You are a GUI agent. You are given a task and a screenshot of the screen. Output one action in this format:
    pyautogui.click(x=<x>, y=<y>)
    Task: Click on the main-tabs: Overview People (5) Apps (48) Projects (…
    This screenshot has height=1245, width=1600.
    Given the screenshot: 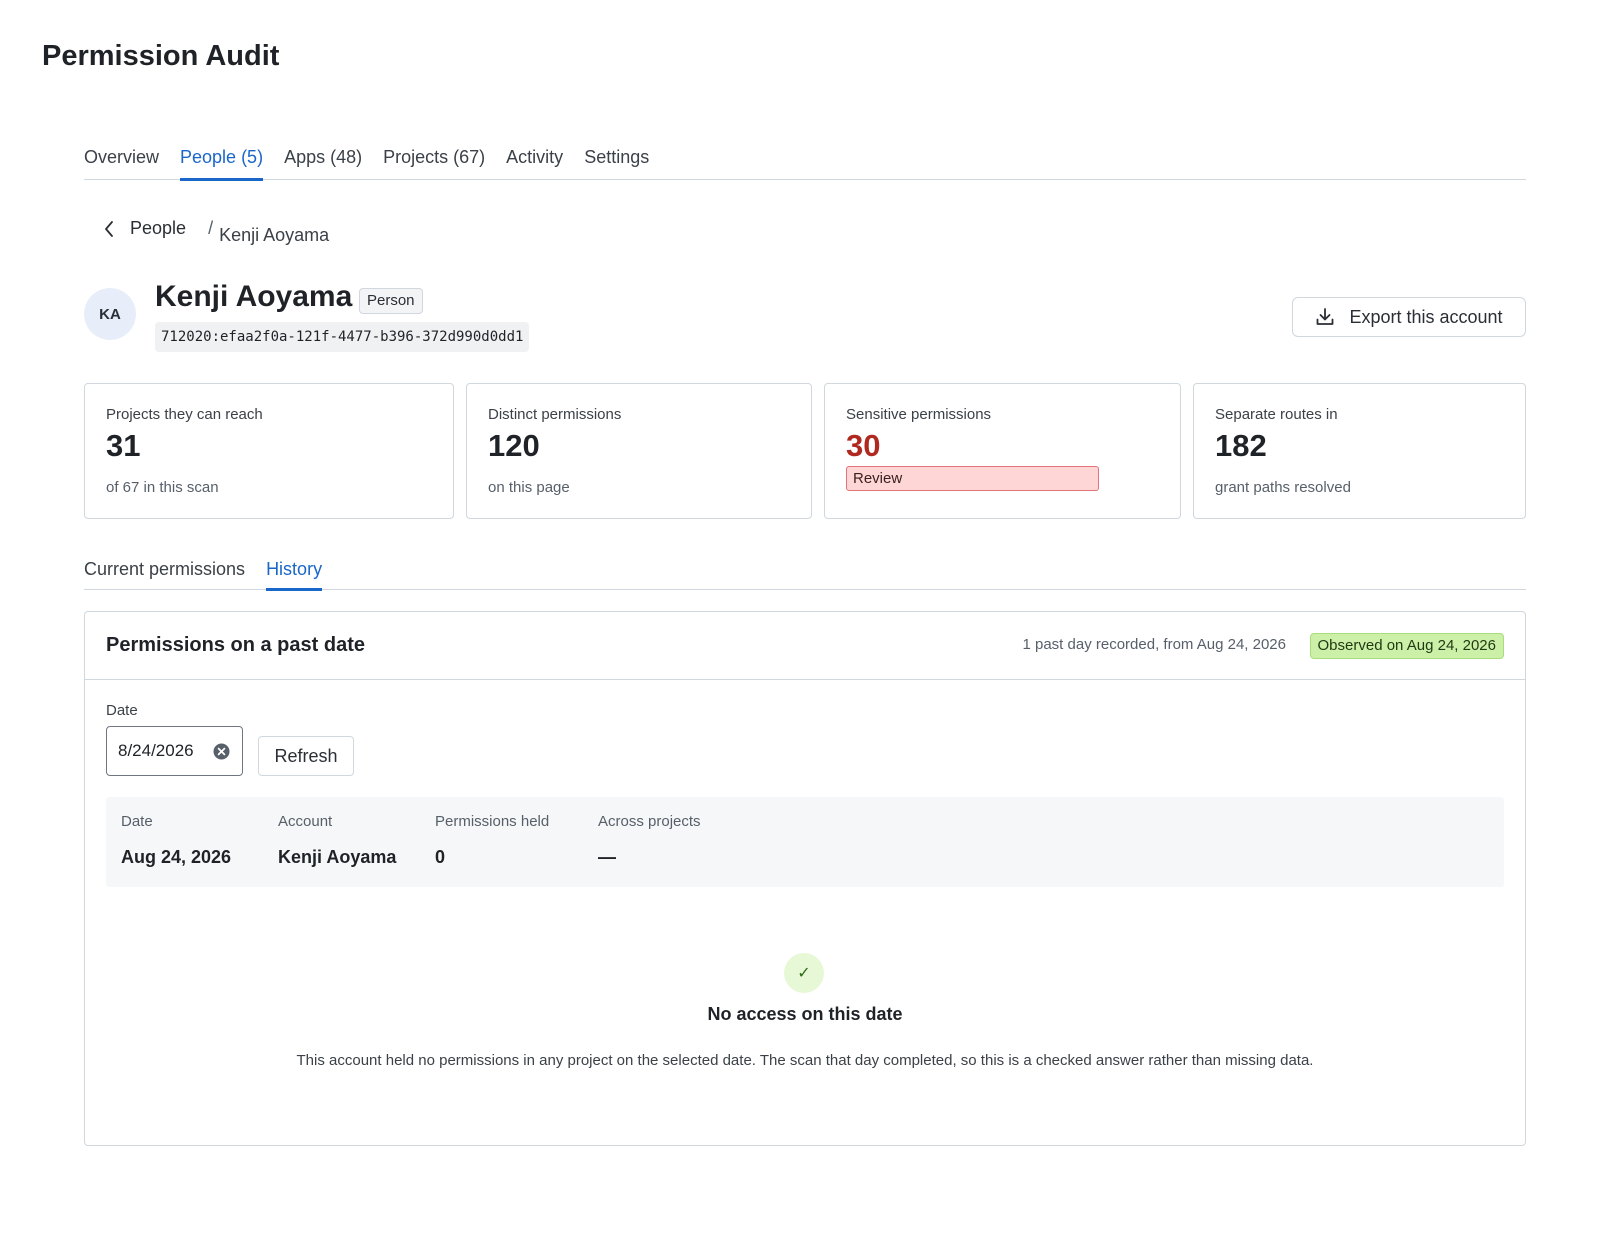 What is the action you would take?
    pyautogui.click(x=805, y=163)
    